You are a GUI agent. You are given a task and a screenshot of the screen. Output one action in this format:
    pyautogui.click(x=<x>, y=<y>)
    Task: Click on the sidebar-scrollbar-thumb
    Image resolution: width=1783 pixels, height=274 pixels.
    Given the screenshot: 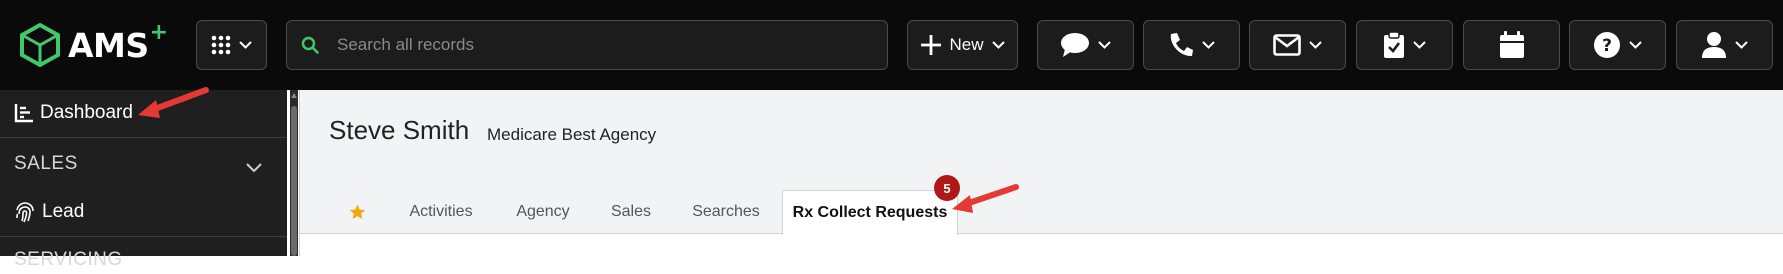 What is the action you would take?
    pyautogui.click(x=294, y=181)
    